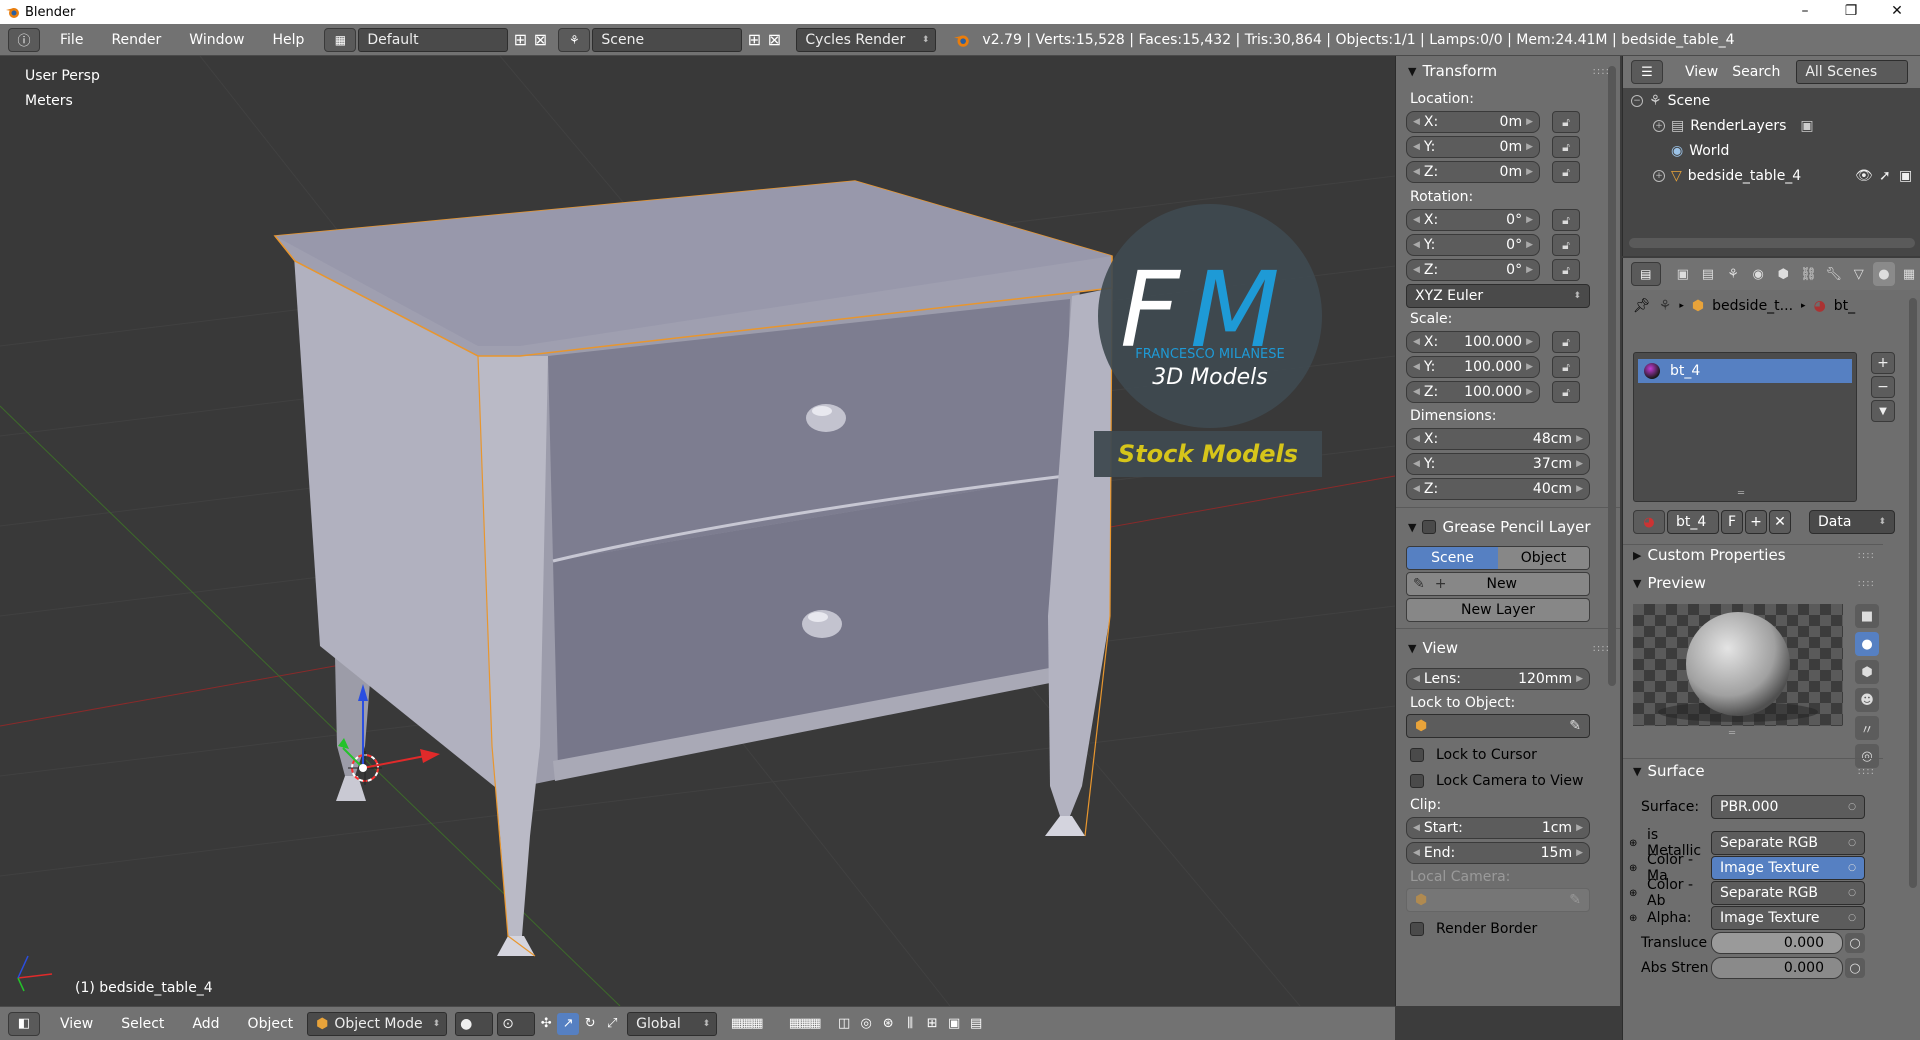 This screenshot has height=1040, width=1920. Describe the element at coordinates (1575, 726) in the screenshot. I see `eyedropper-icon: ✎` at that location.